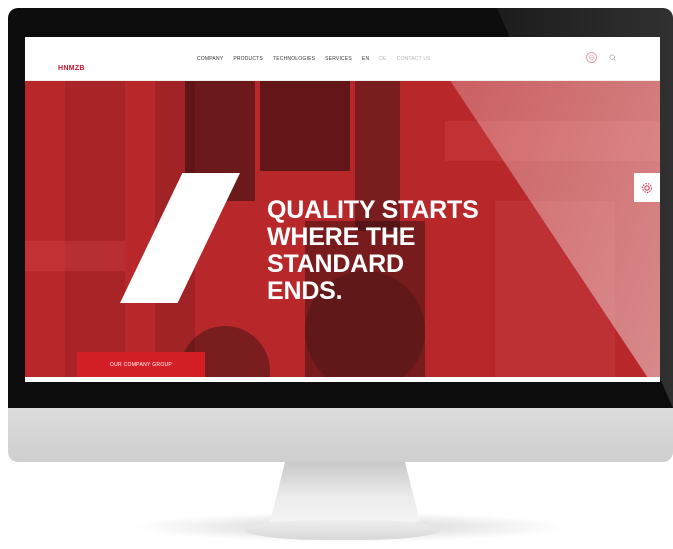 This screenshot has width=673, height=549. What do you see at coordinates (414, 59) in the screenshot?
I see `menu-item-contact: CONTACT US` at bounding box center [414, 59].